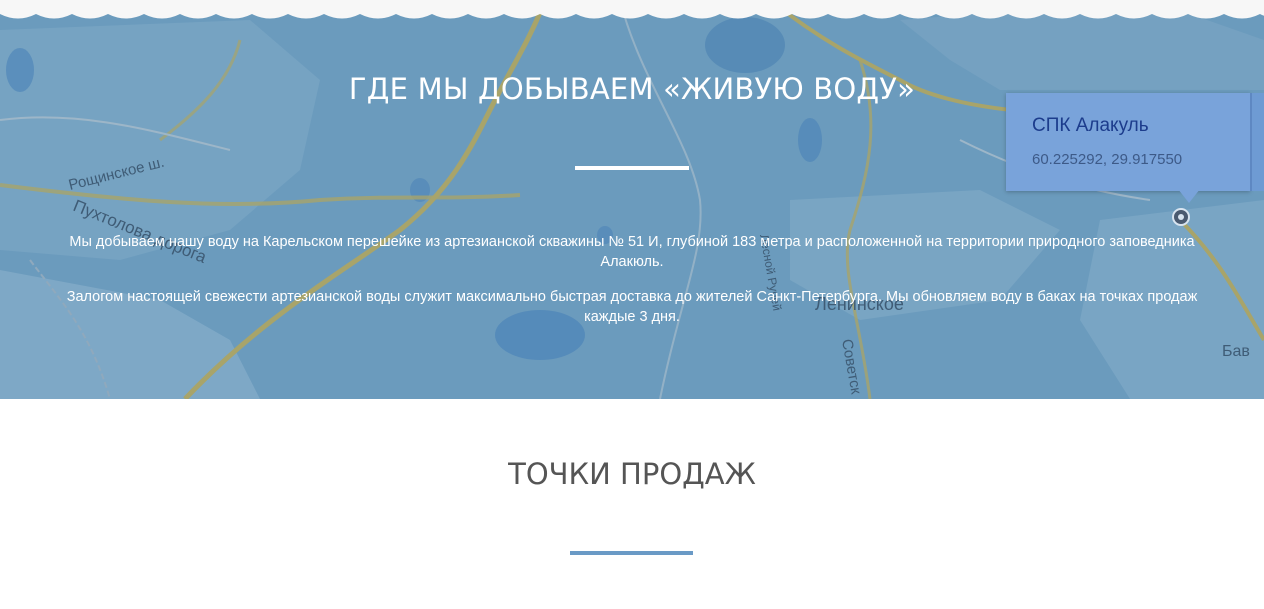 Image resolution: width=1264 pixels, height=609 pixels. Describe the element at coordinates (632, 474) in the screenshot. I see `sales-points-title: ТОЧКИ ПРОДАЖ` at that location.